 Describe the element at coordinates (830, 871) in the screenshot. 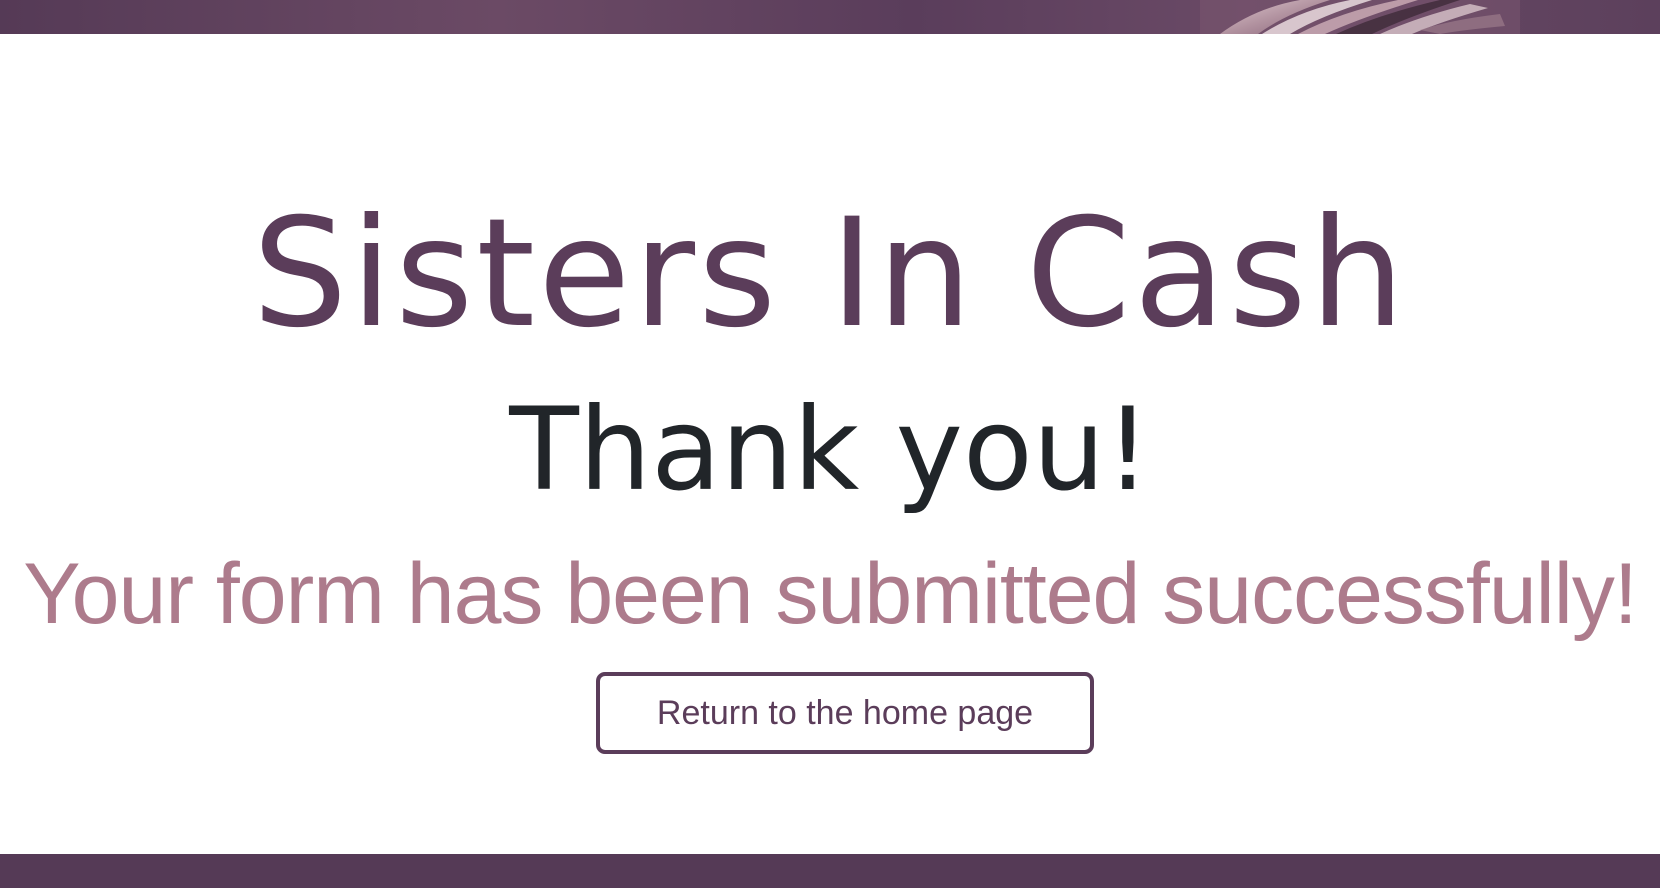

I see `footer-bar` at that location.